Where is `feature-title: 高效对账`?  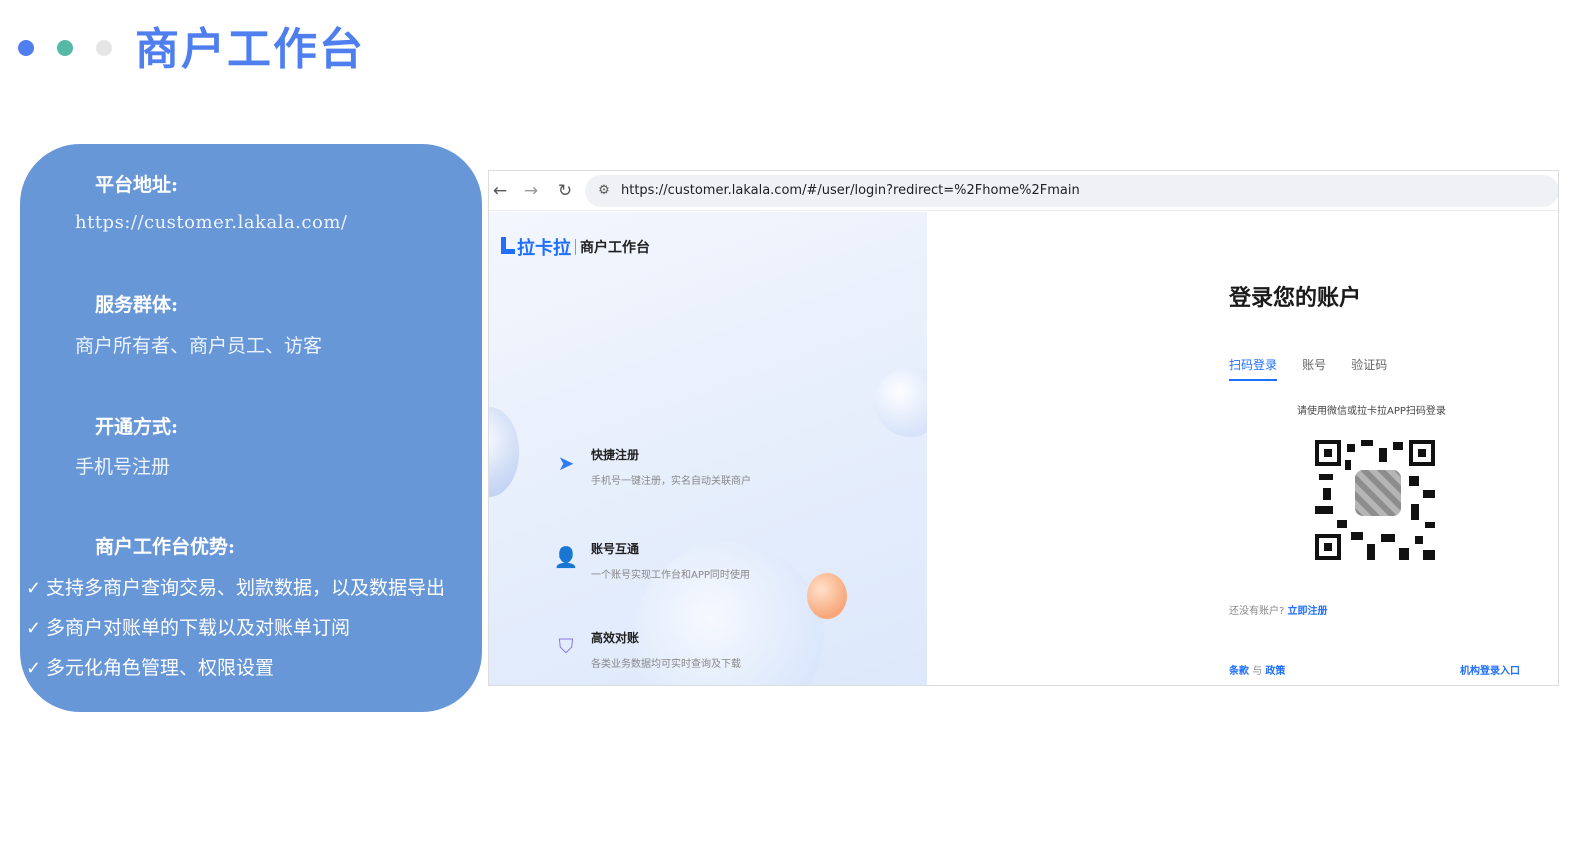
feature-title: 高效对账 is located at coordinates (615, 638).